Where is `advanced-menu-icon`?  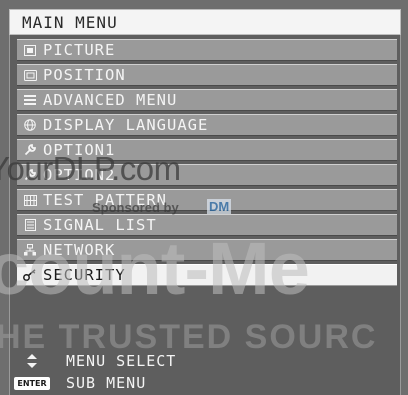 advanced-menu-icon is located at coordinates (30, 100).